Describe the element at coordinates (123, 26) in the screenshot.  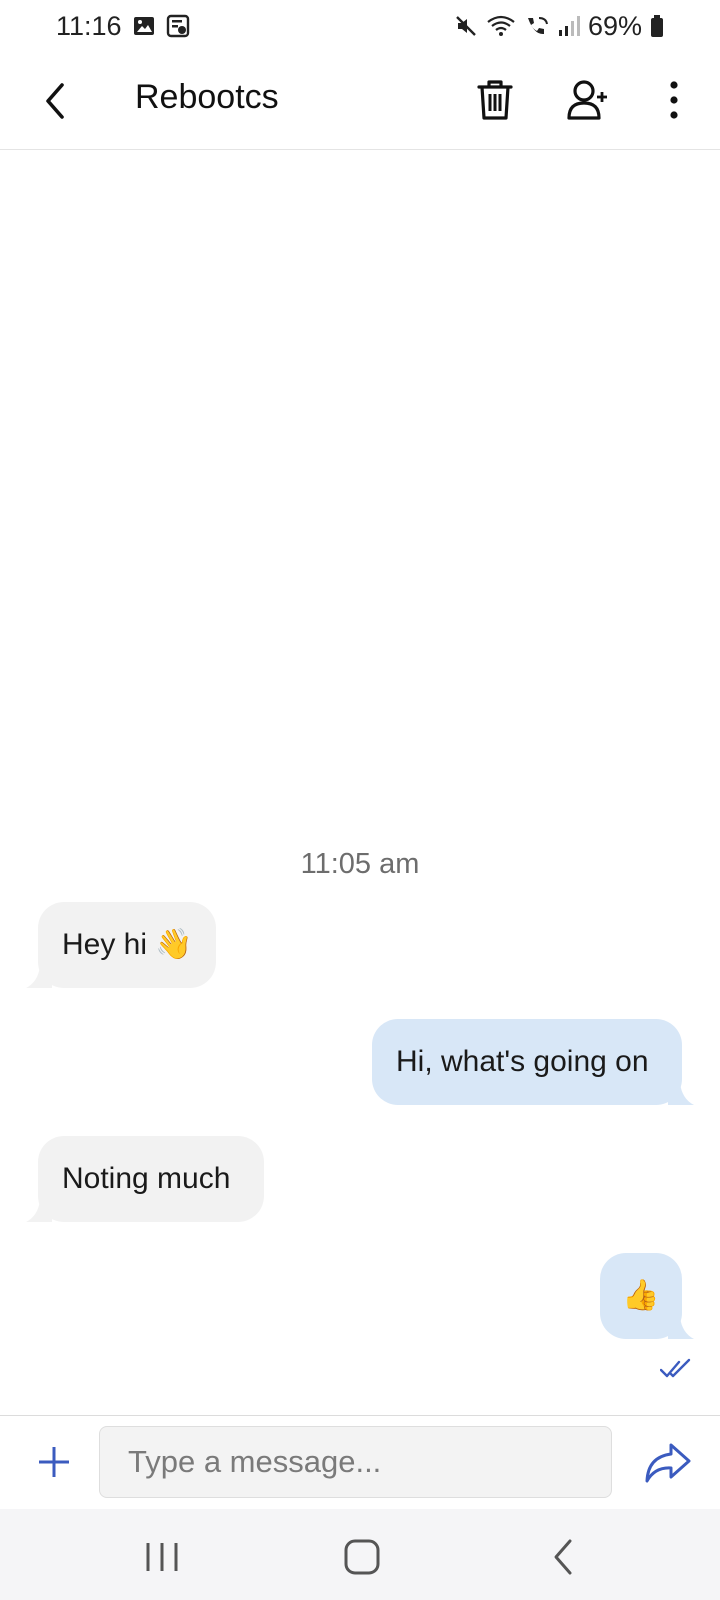
I see `status-left: 11:16` at that location.